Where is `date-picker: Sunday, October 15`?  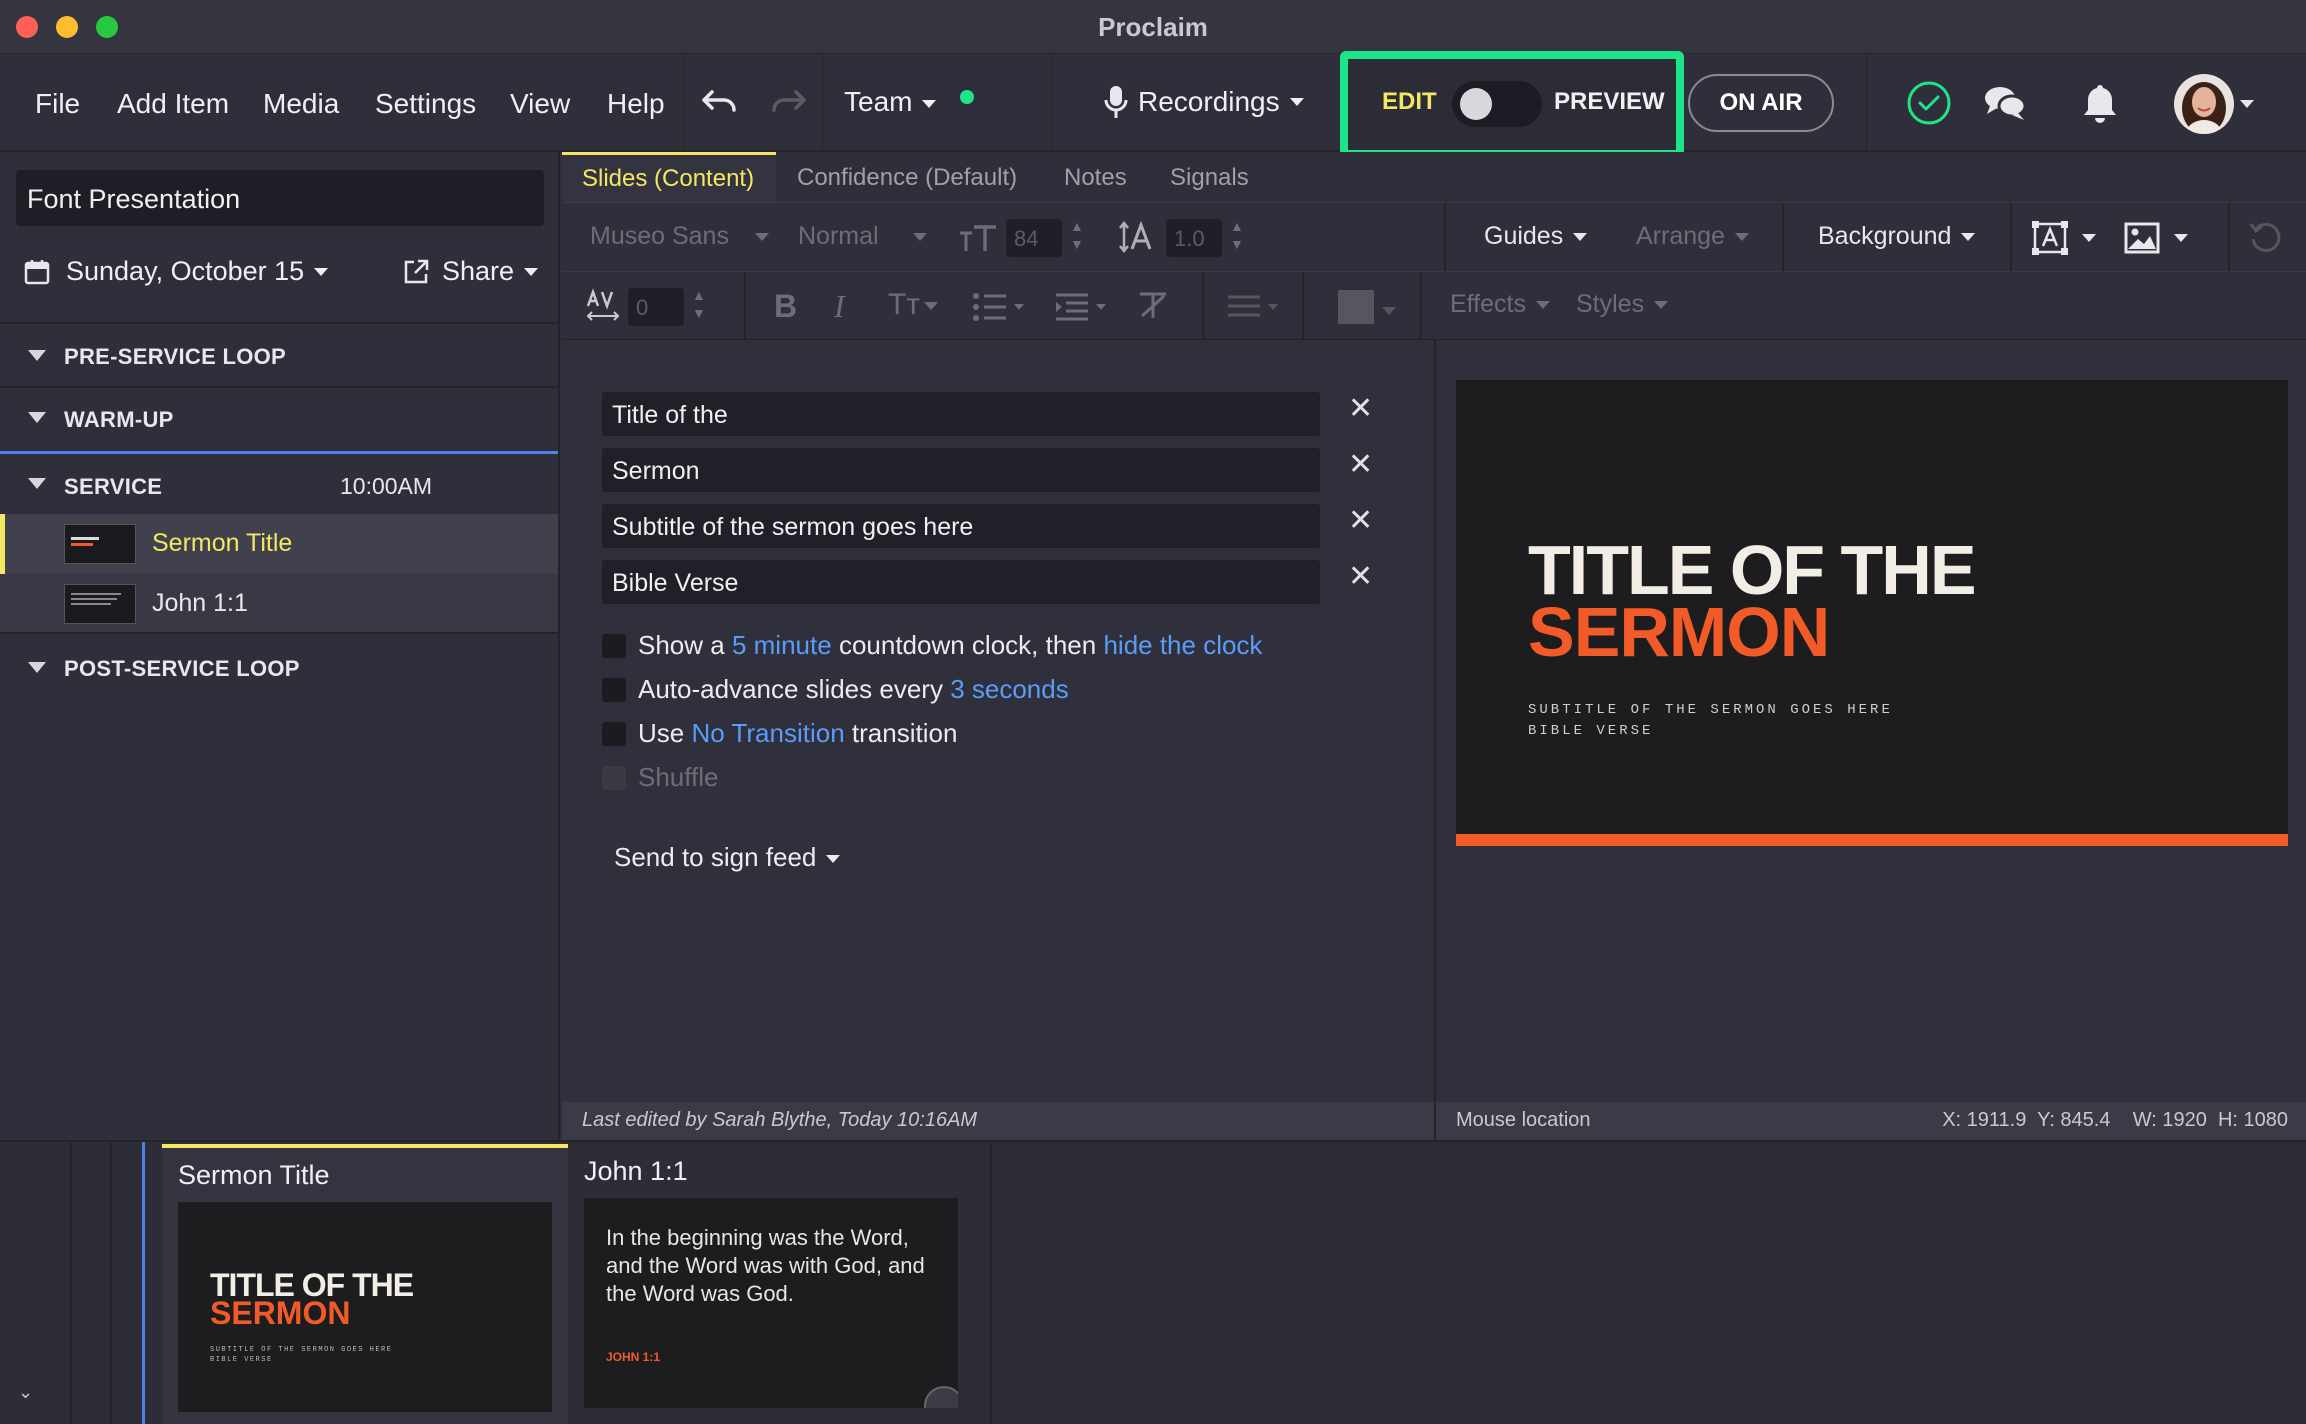 date-picker: Sunday, October 15 is located at coordinates (176, 271).